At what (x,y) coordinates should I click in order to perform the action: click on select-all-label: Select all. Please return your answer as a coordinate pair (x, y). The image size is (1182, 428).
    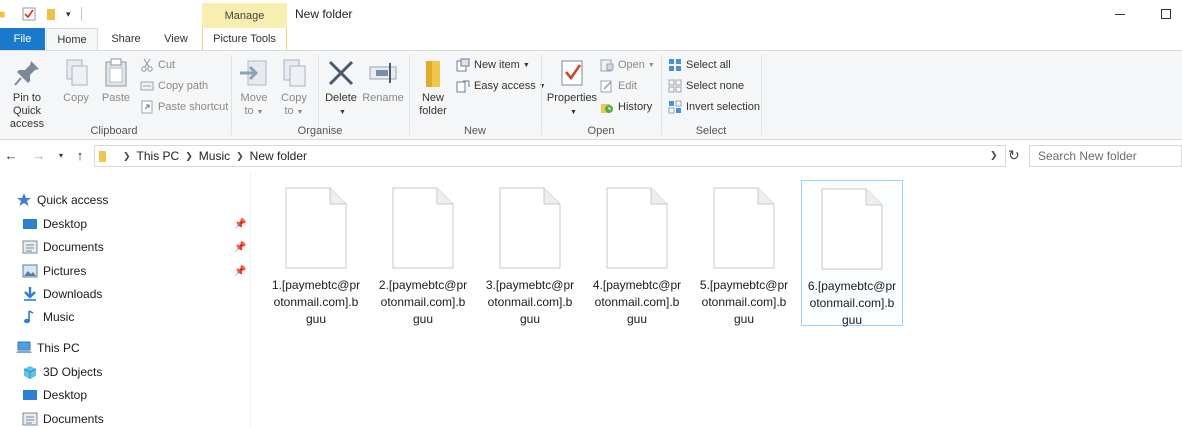
    Looking at the image, I should click on (708, 65).